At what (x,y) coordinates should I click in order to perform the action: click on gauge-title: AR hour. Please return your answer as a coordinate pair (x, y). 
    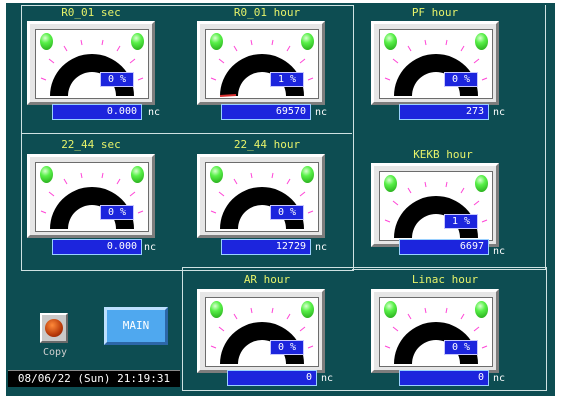
    Looking at the image, I should click on (267, 279).